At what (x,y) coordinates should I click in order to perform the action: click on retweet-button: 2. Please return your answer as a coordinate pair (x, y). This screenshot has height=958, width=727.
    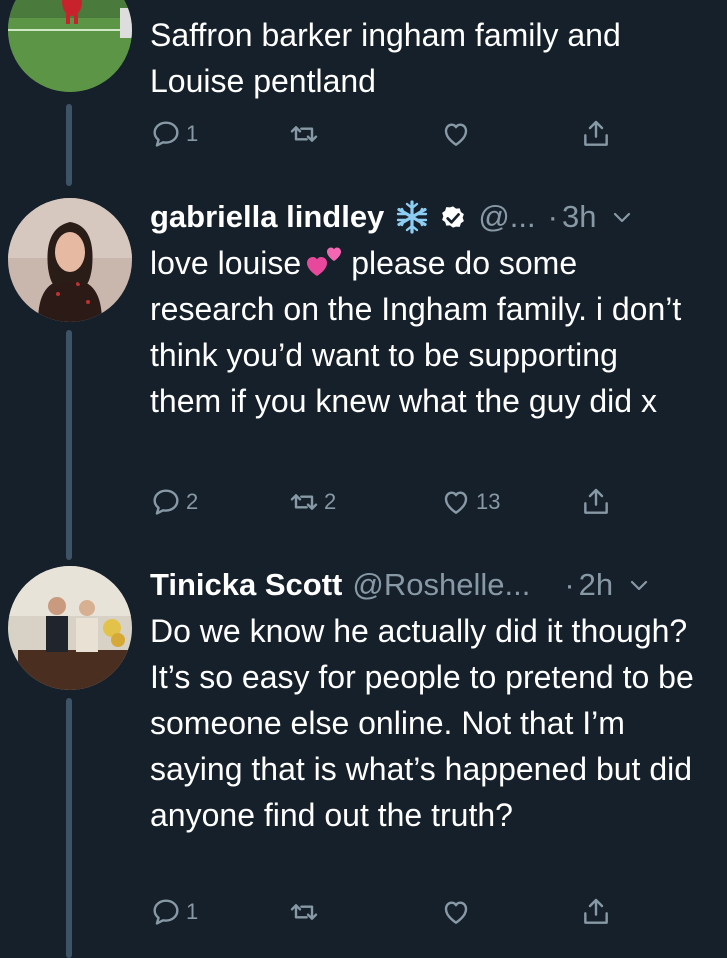
    Looking at the image, I should click on (312, 502).